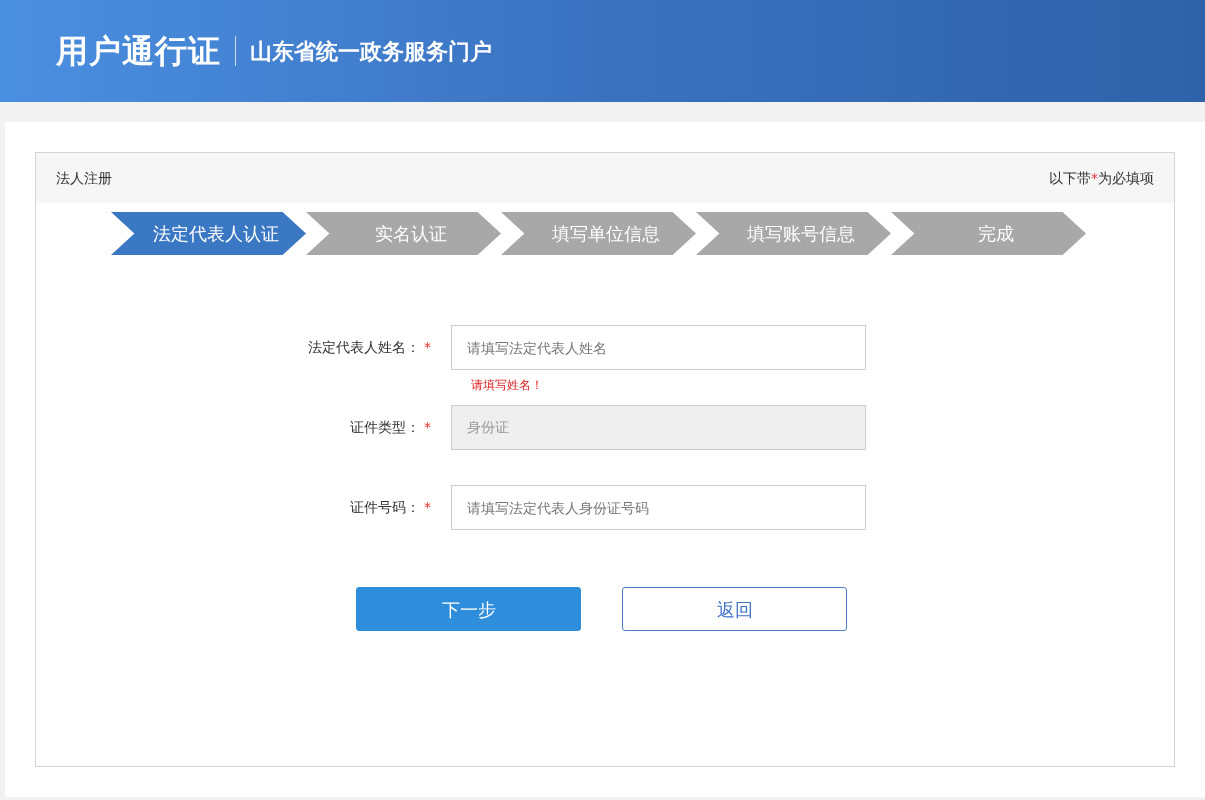  I want to click on portal-title: 用户通行证, so click(138, 51).